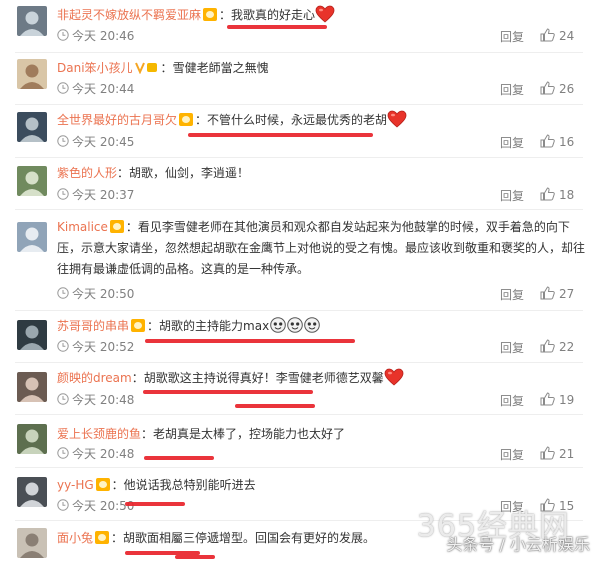 This screenshot has width=598, height=563. What do you see at coordinates (567, 36) in the screenshot?
I see `like-count: 24` at bounding box center [567, 36].